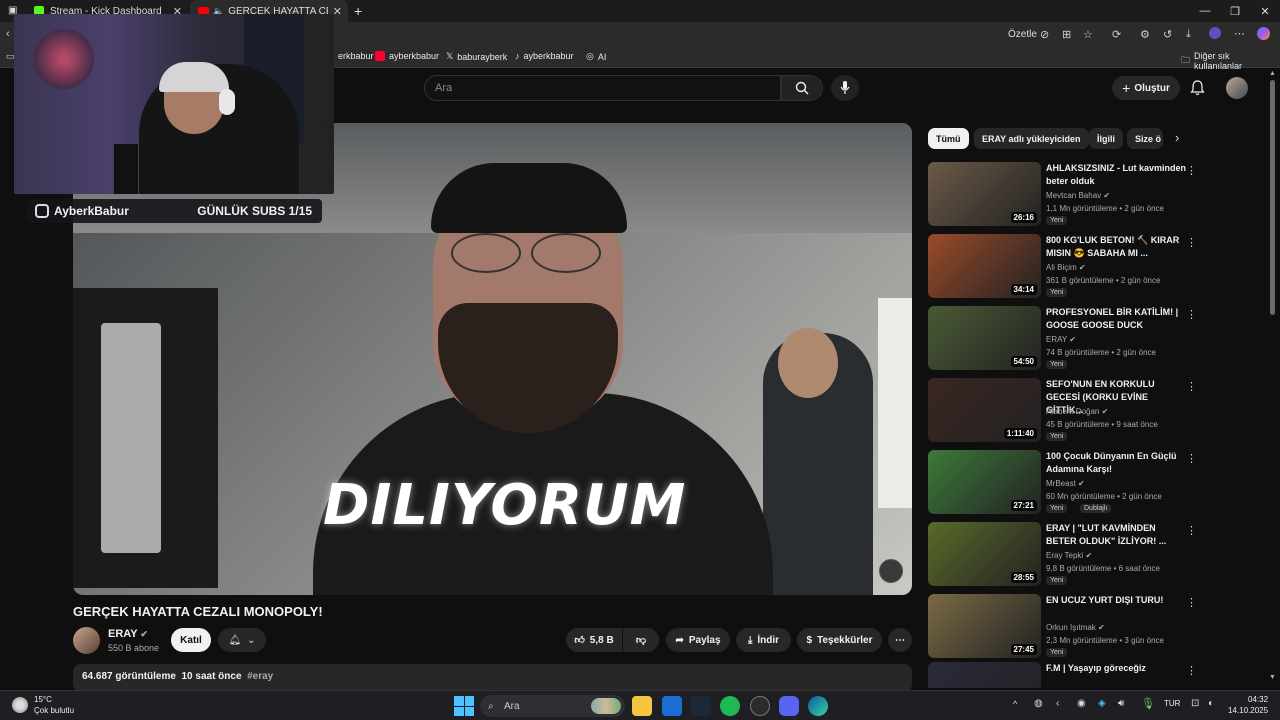 This screenshot has width=1280, height=720. I want to click on notifications-button, so click(1197, 90).